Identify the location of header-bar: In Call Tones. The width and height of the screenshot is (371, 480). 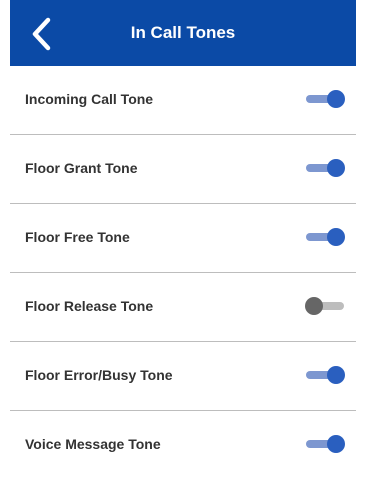
(183, 33).